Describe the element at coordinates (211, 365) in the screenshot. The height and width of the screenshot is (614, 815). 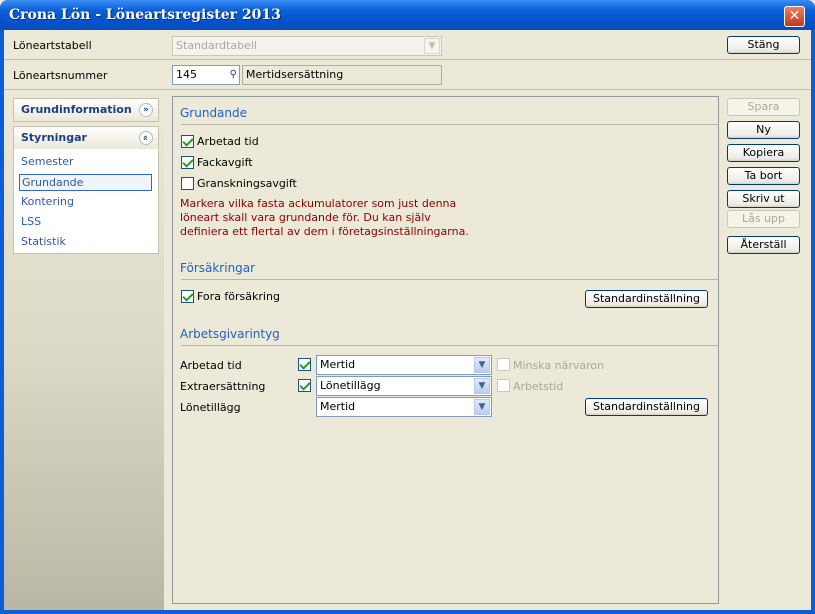
I see `agi-label-arbetad-tid: Arbetad tid` at that location.